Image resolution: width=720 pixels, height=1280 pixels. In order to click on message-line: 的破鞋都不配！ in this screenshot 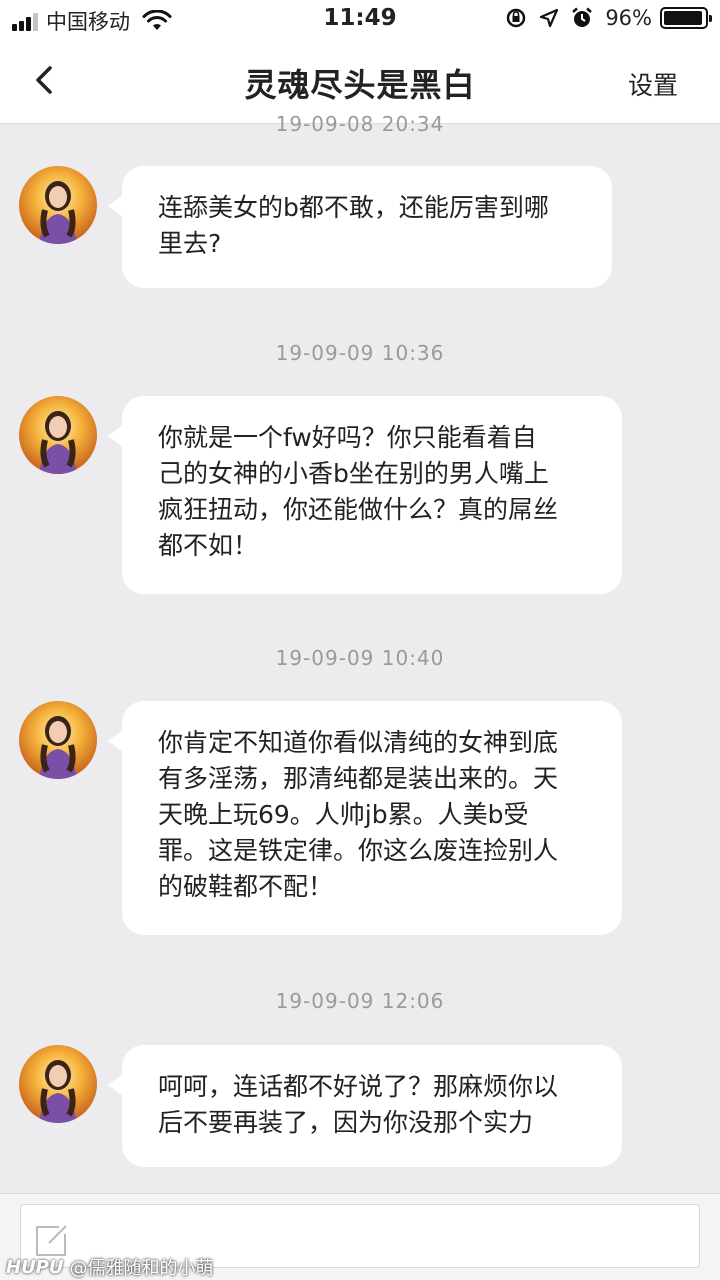, I will do `click(246, 886)`.